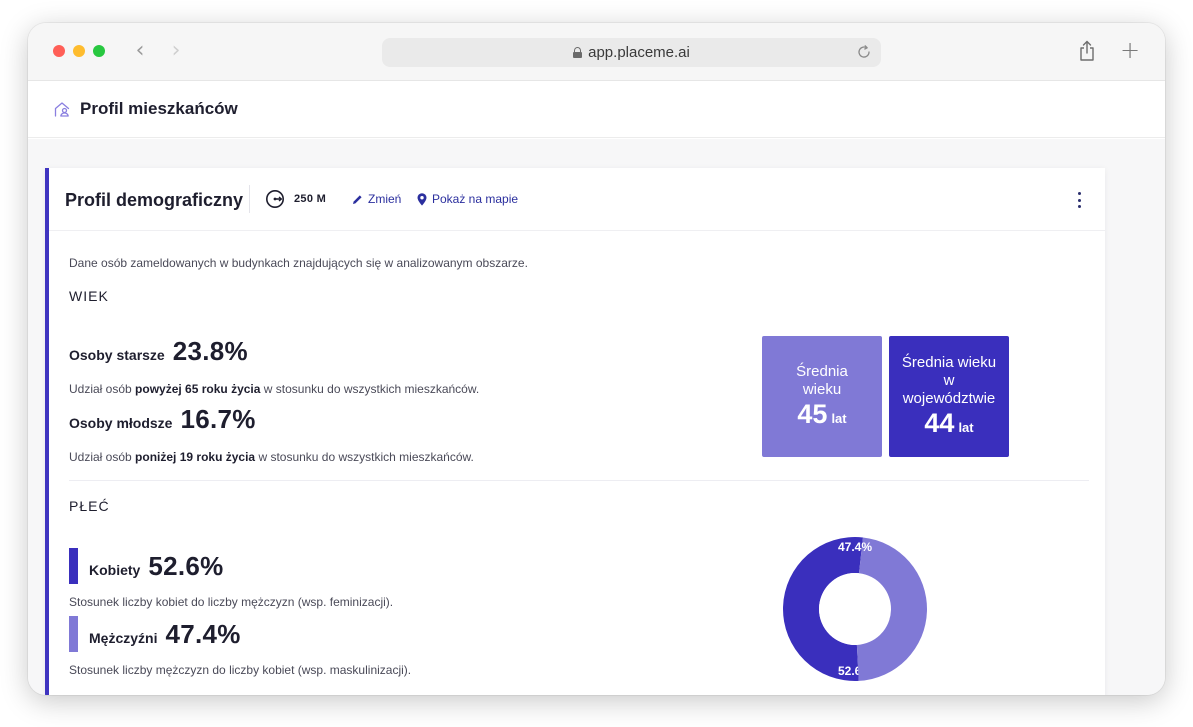 The height and width of the screenshot is (727, 1193). What do you see at coordinates (117, 355) in the screenshot?
I see `older-people-label: Osoby starsze` at bounding box center [117, 355].